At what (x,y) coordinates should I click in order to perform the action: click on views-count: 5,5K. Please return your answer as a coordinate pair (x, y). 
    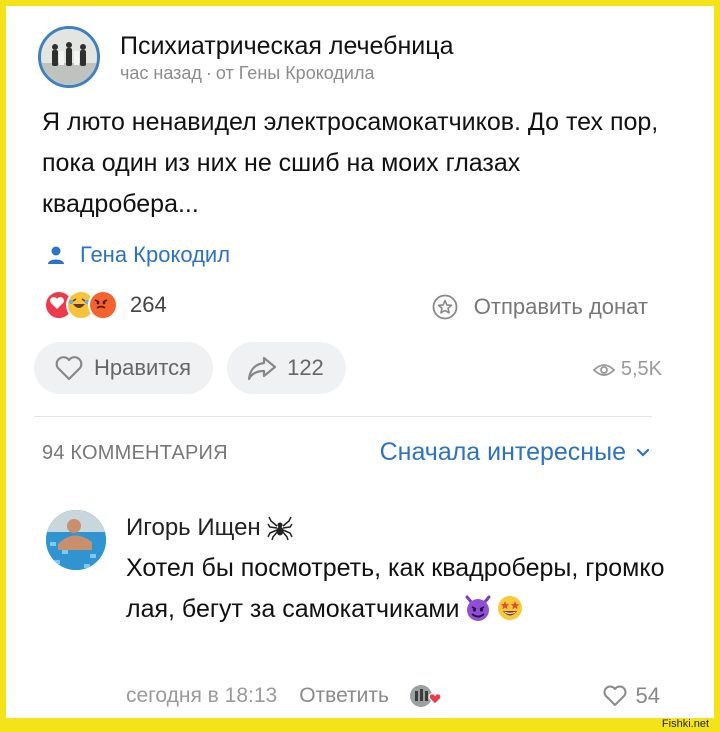
    Looking at the image, I should click on (641, 369).